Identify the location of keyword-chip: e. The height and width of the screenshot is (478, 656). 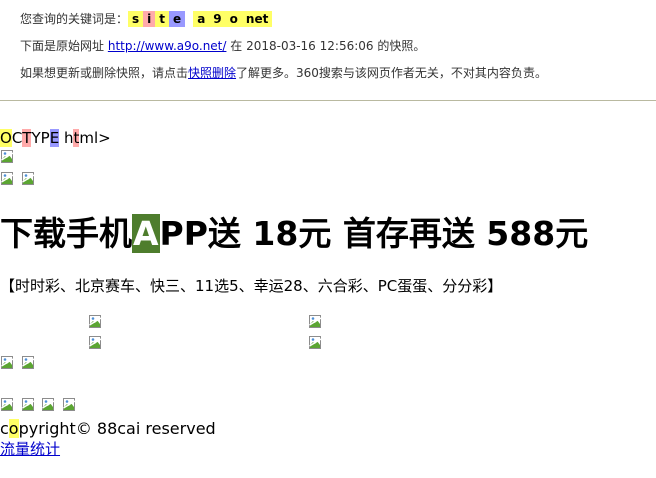
(177, 19).